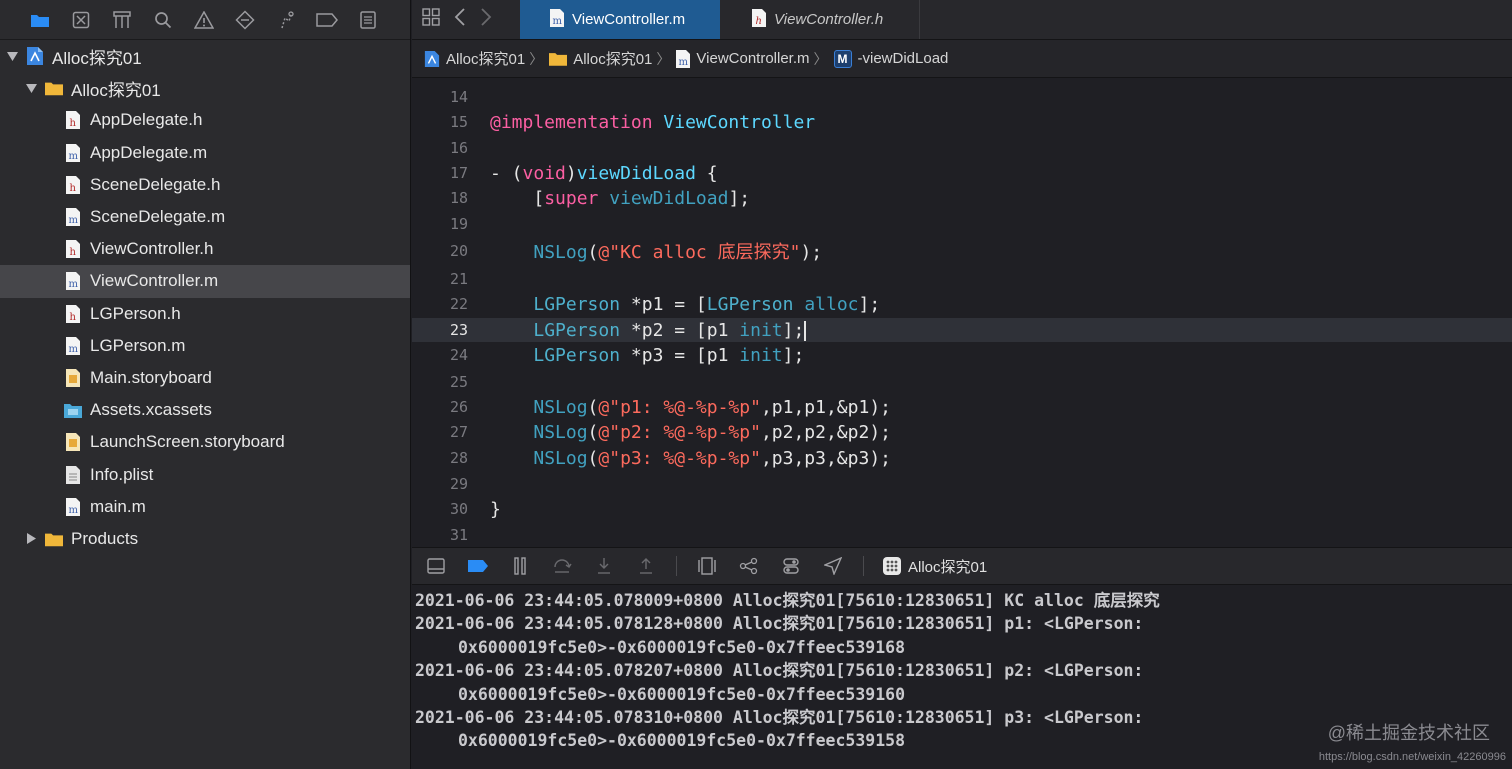 Image resolution: width=1512 pixels, height=769 pixels. I want to click on code-line: 16, so click(962, 148).